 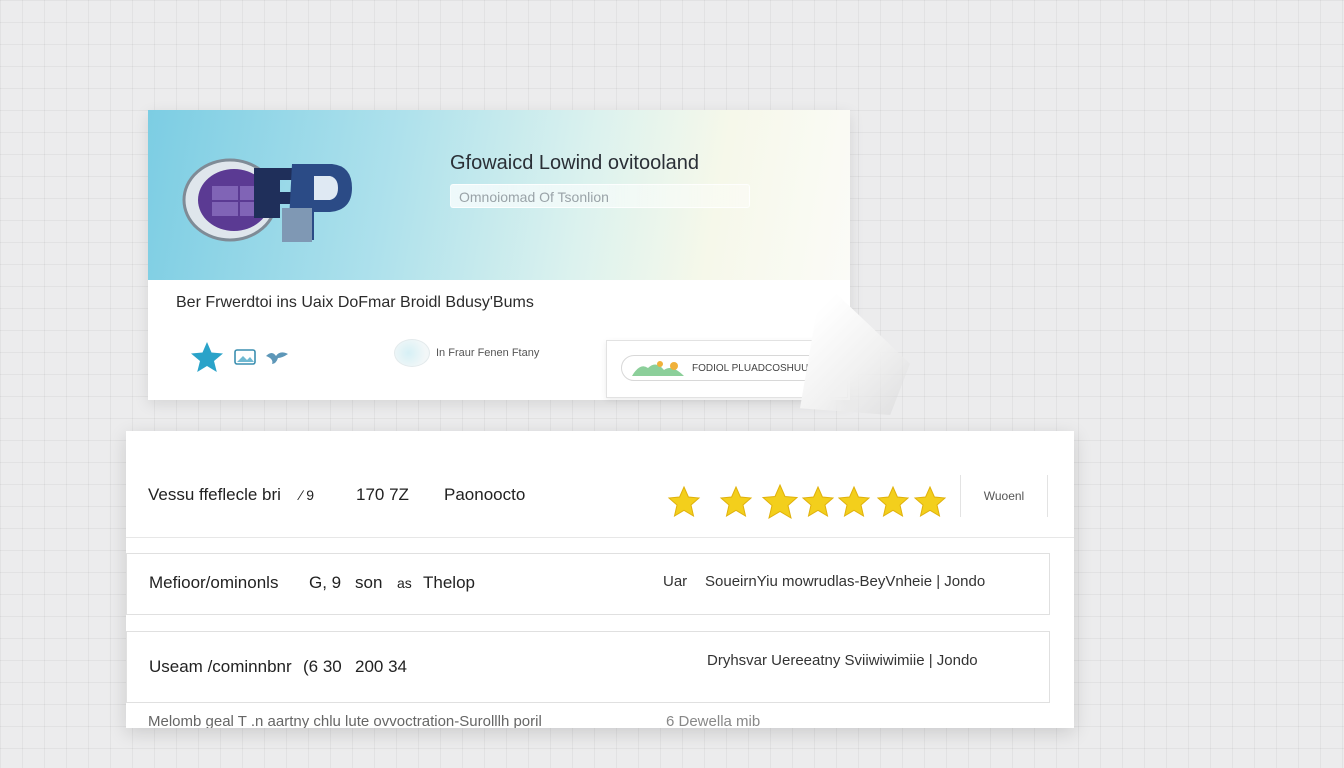 I want to click on callout-pill: FODIOL PLUADCOSHUUP, so click(x=724, y=368).